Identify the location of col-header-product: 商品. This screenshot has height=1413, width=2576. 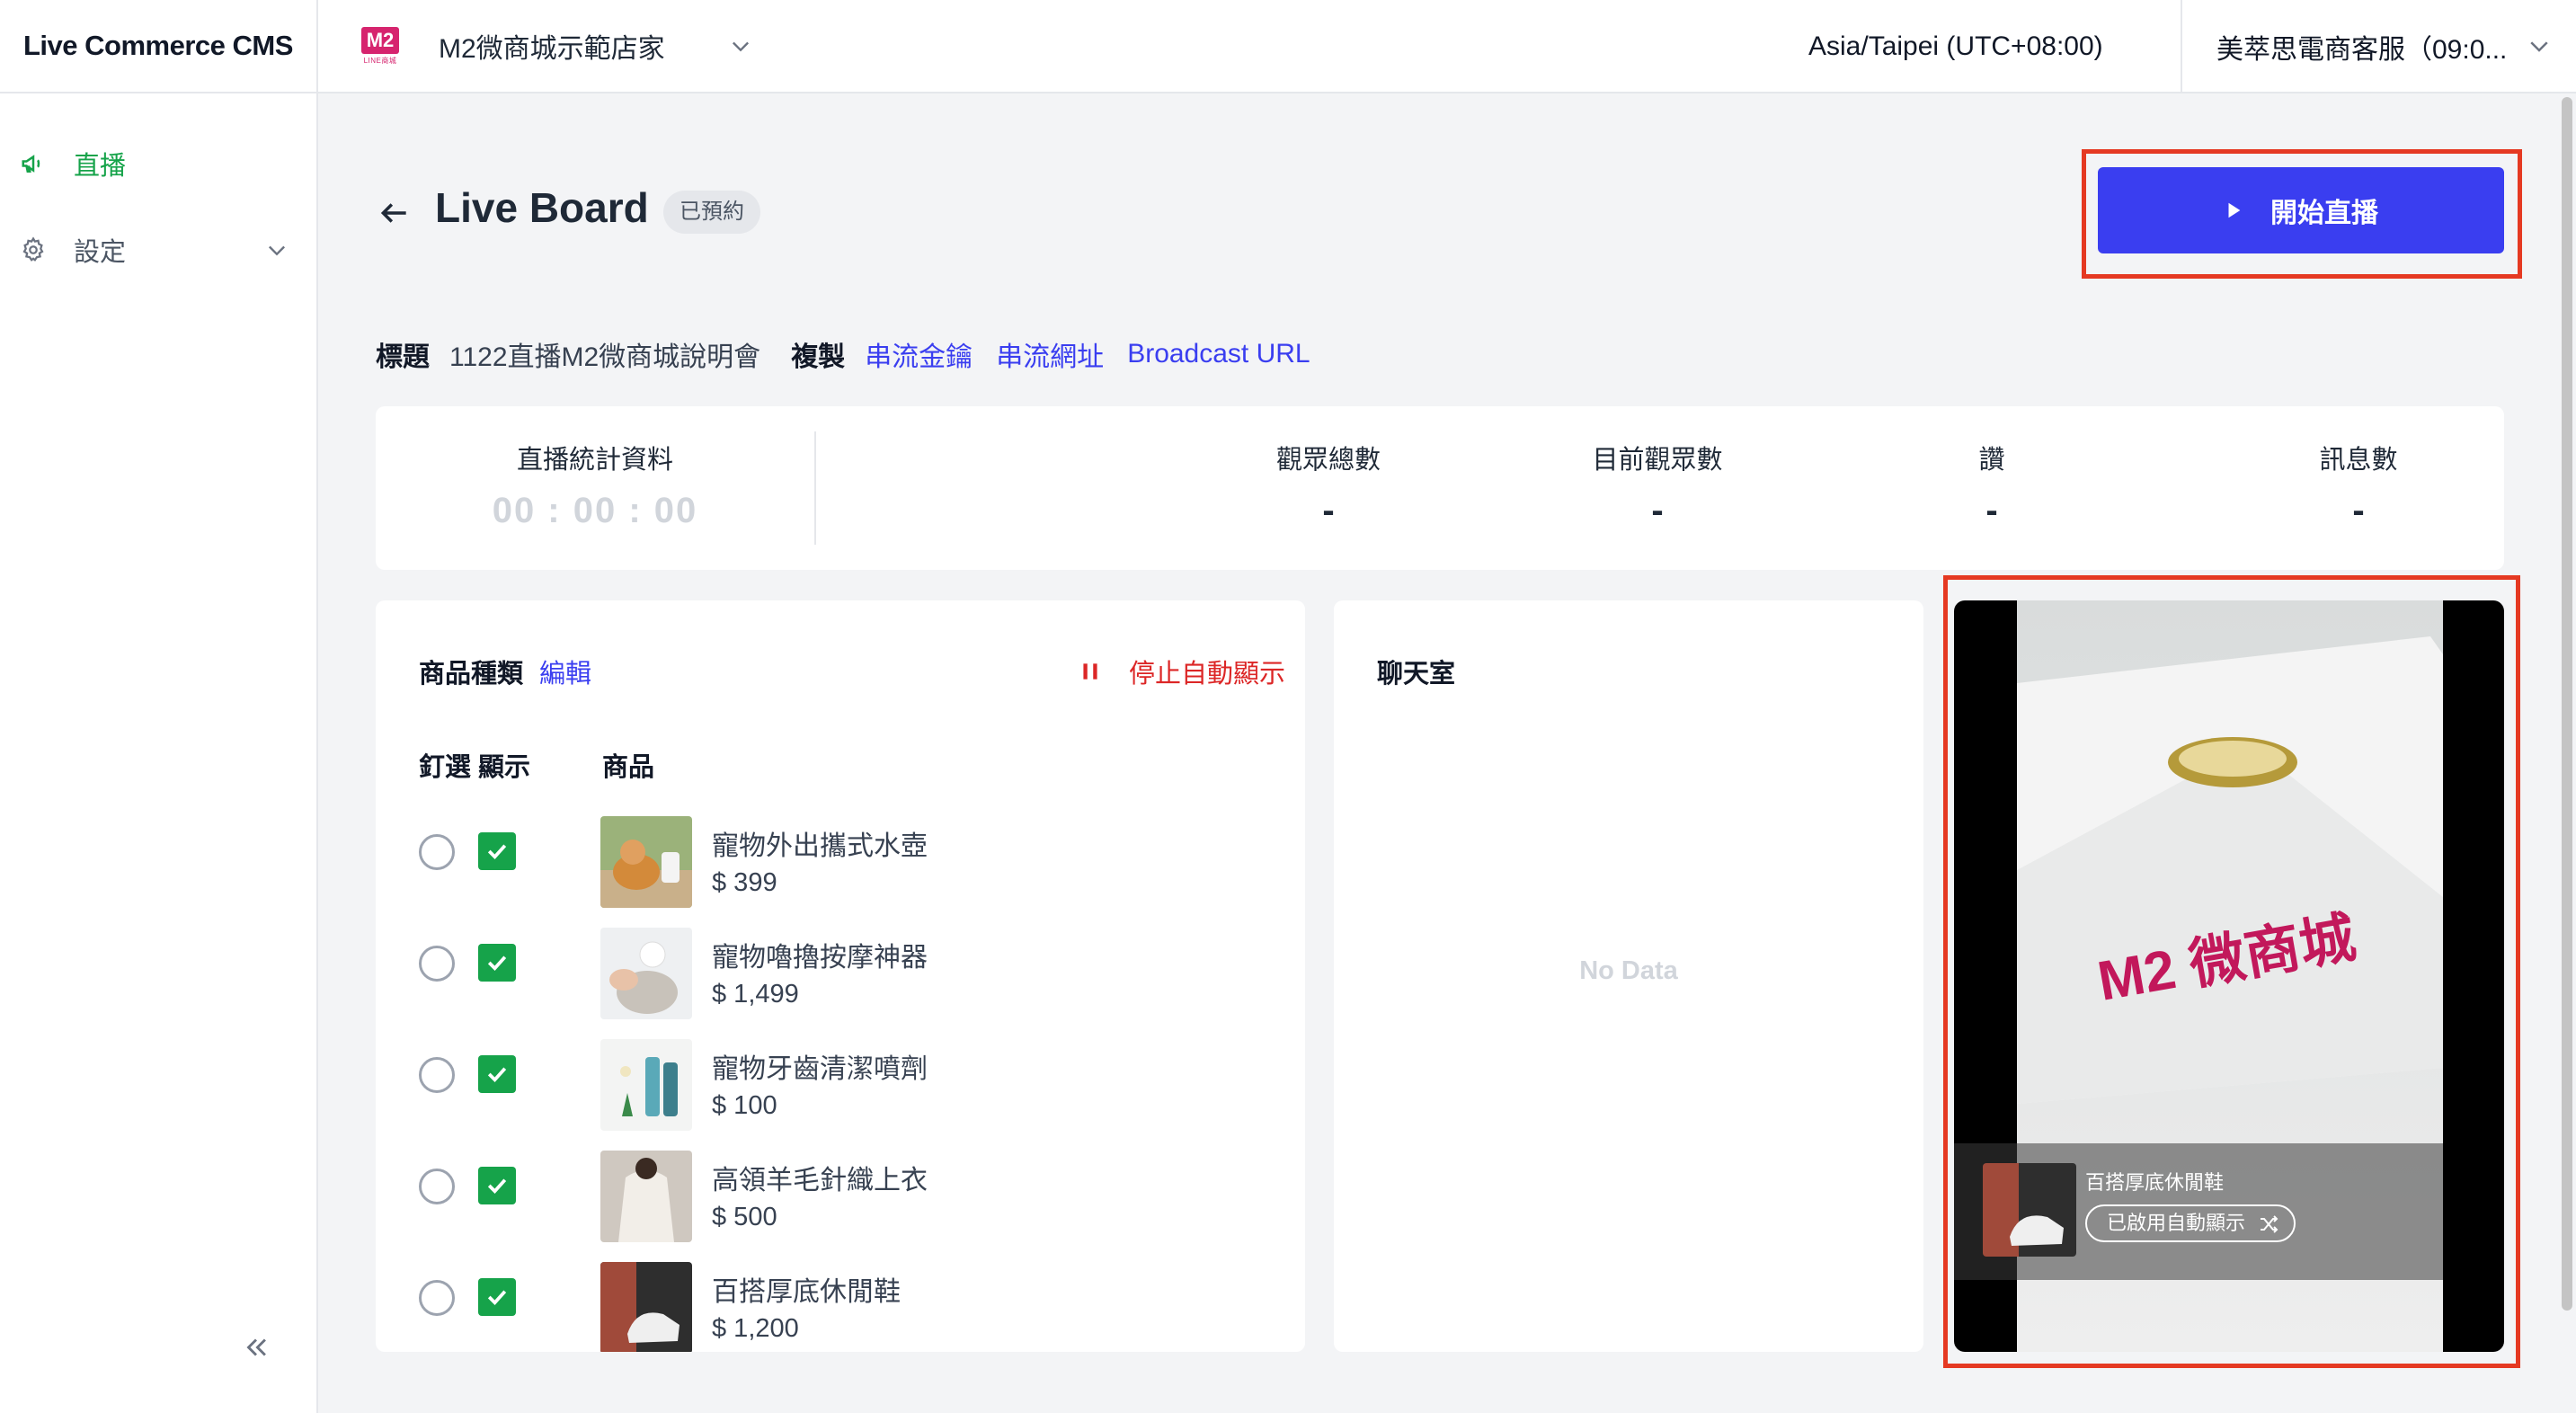
(628, 767).